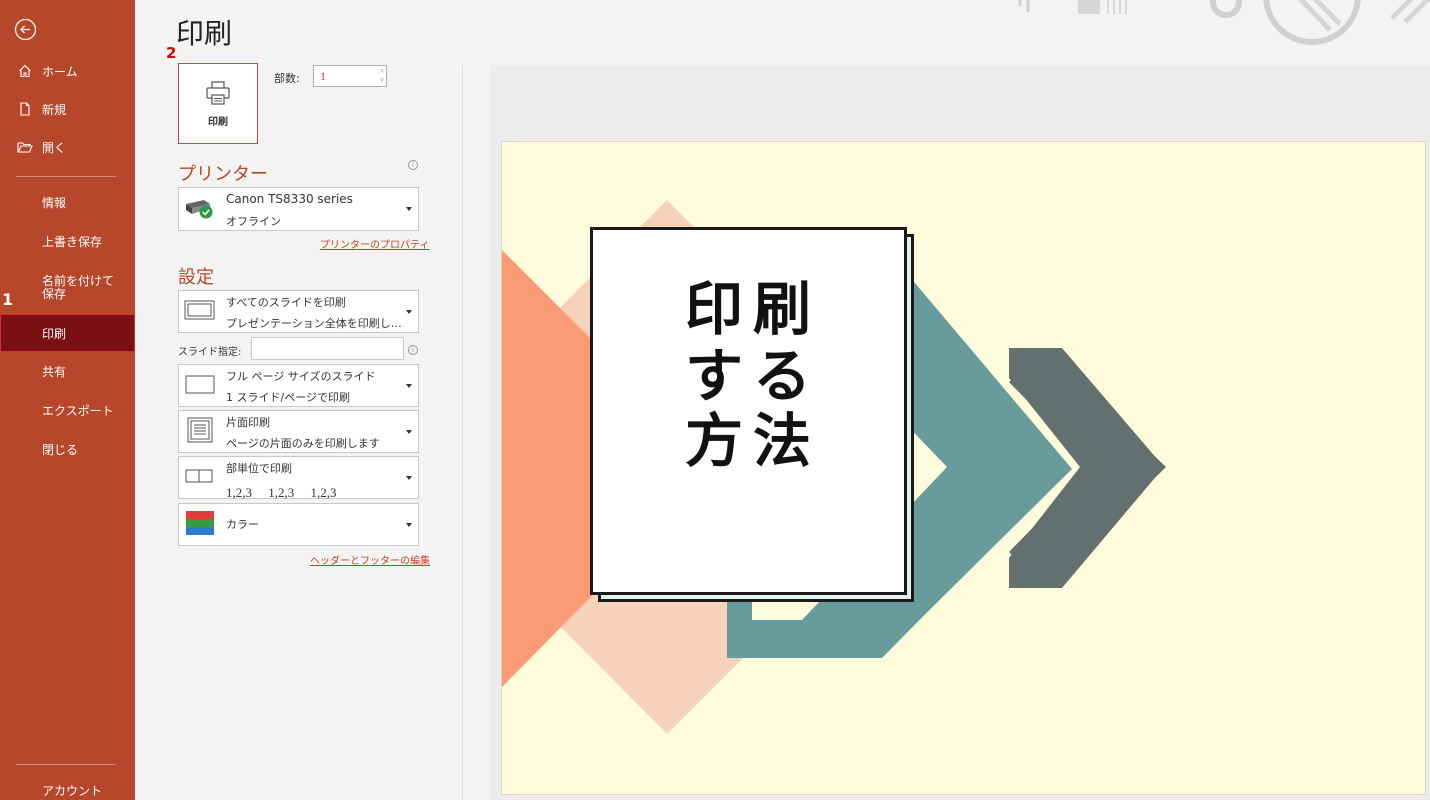  I want to click on slide-spec-label: スライド指定:, so click(210, 352).